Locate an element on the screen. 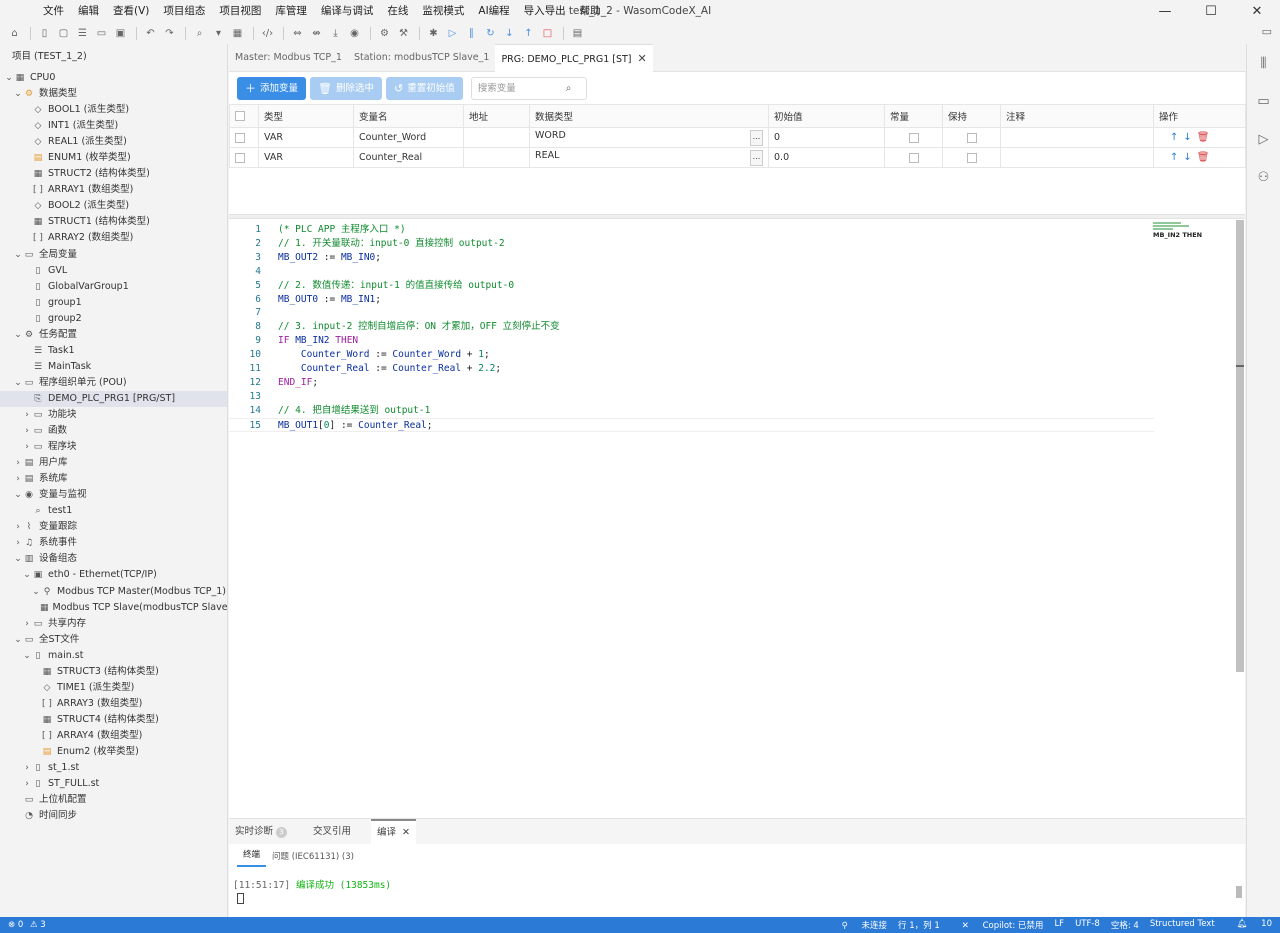 This screenshot has height=933, width=1280. code-line: 8 // 3. input-2 控制自增启停：ON 才累加，OFF 立刻停止不变 is located at coordinates (691, 327).